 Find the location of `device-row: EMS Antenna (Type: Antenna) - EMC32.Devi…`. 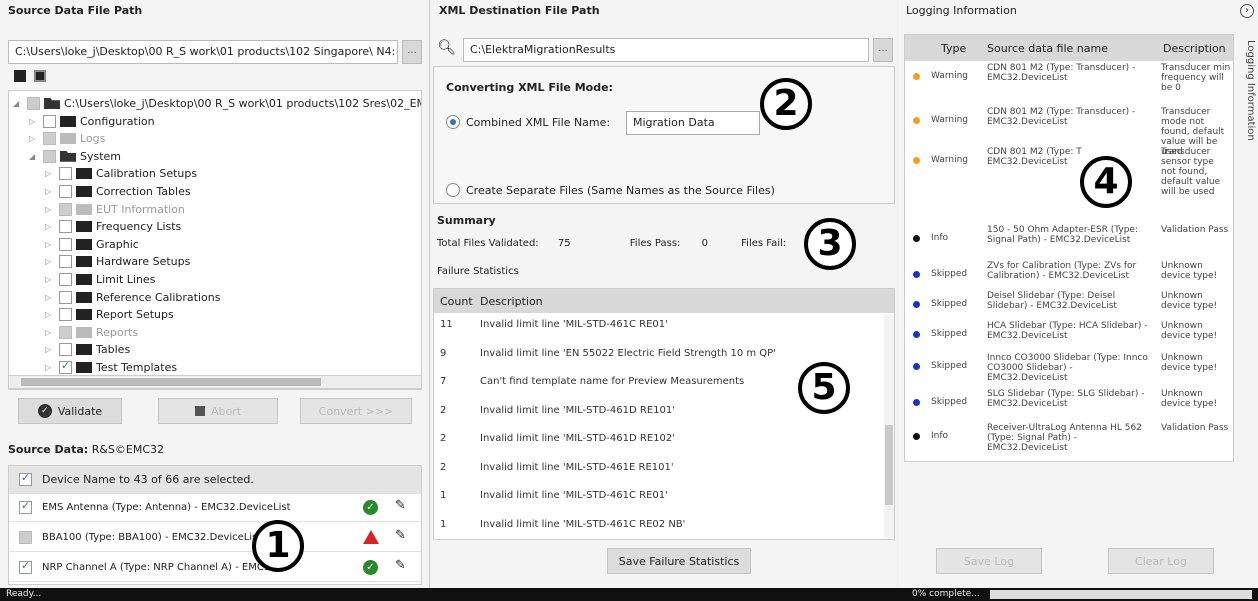

device-row: EMS Antenna (Type: Antenna) - EMC32.Devi… is located at coordinates (215, 508).